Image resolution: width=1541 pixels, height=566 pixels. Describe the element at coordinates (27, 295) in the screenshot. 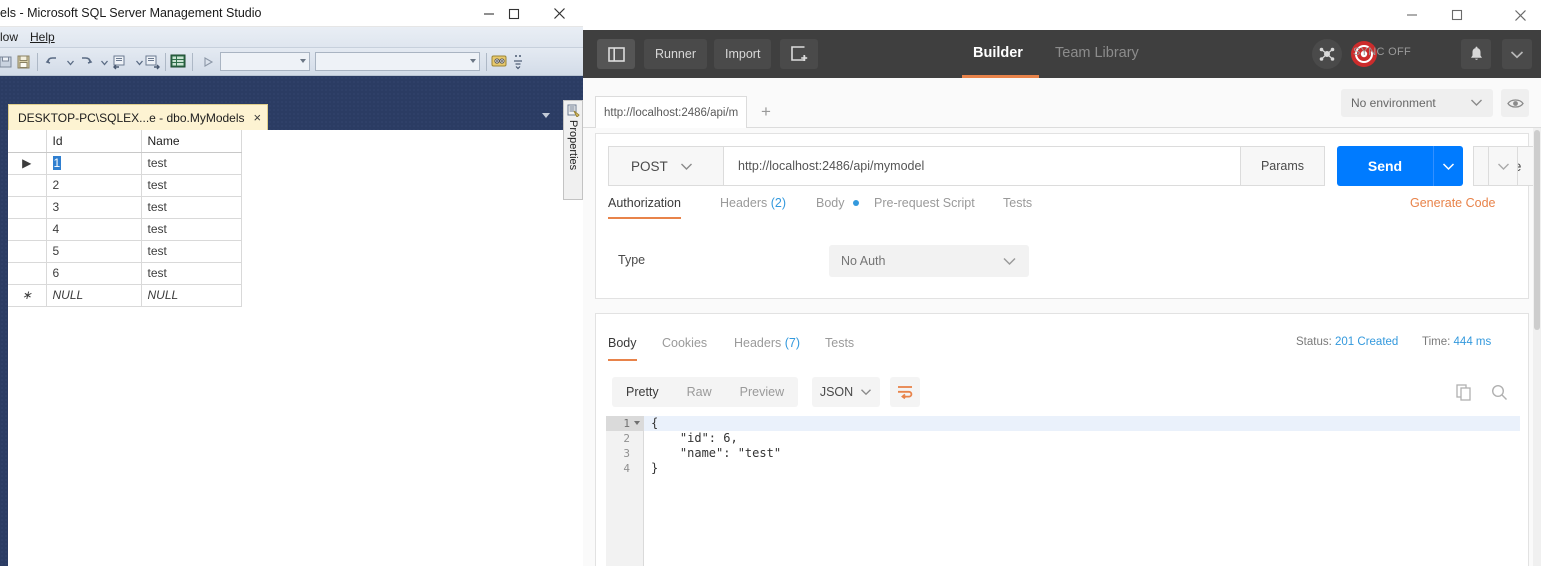

I see `new-row-marker-icon: ∗` at that location.